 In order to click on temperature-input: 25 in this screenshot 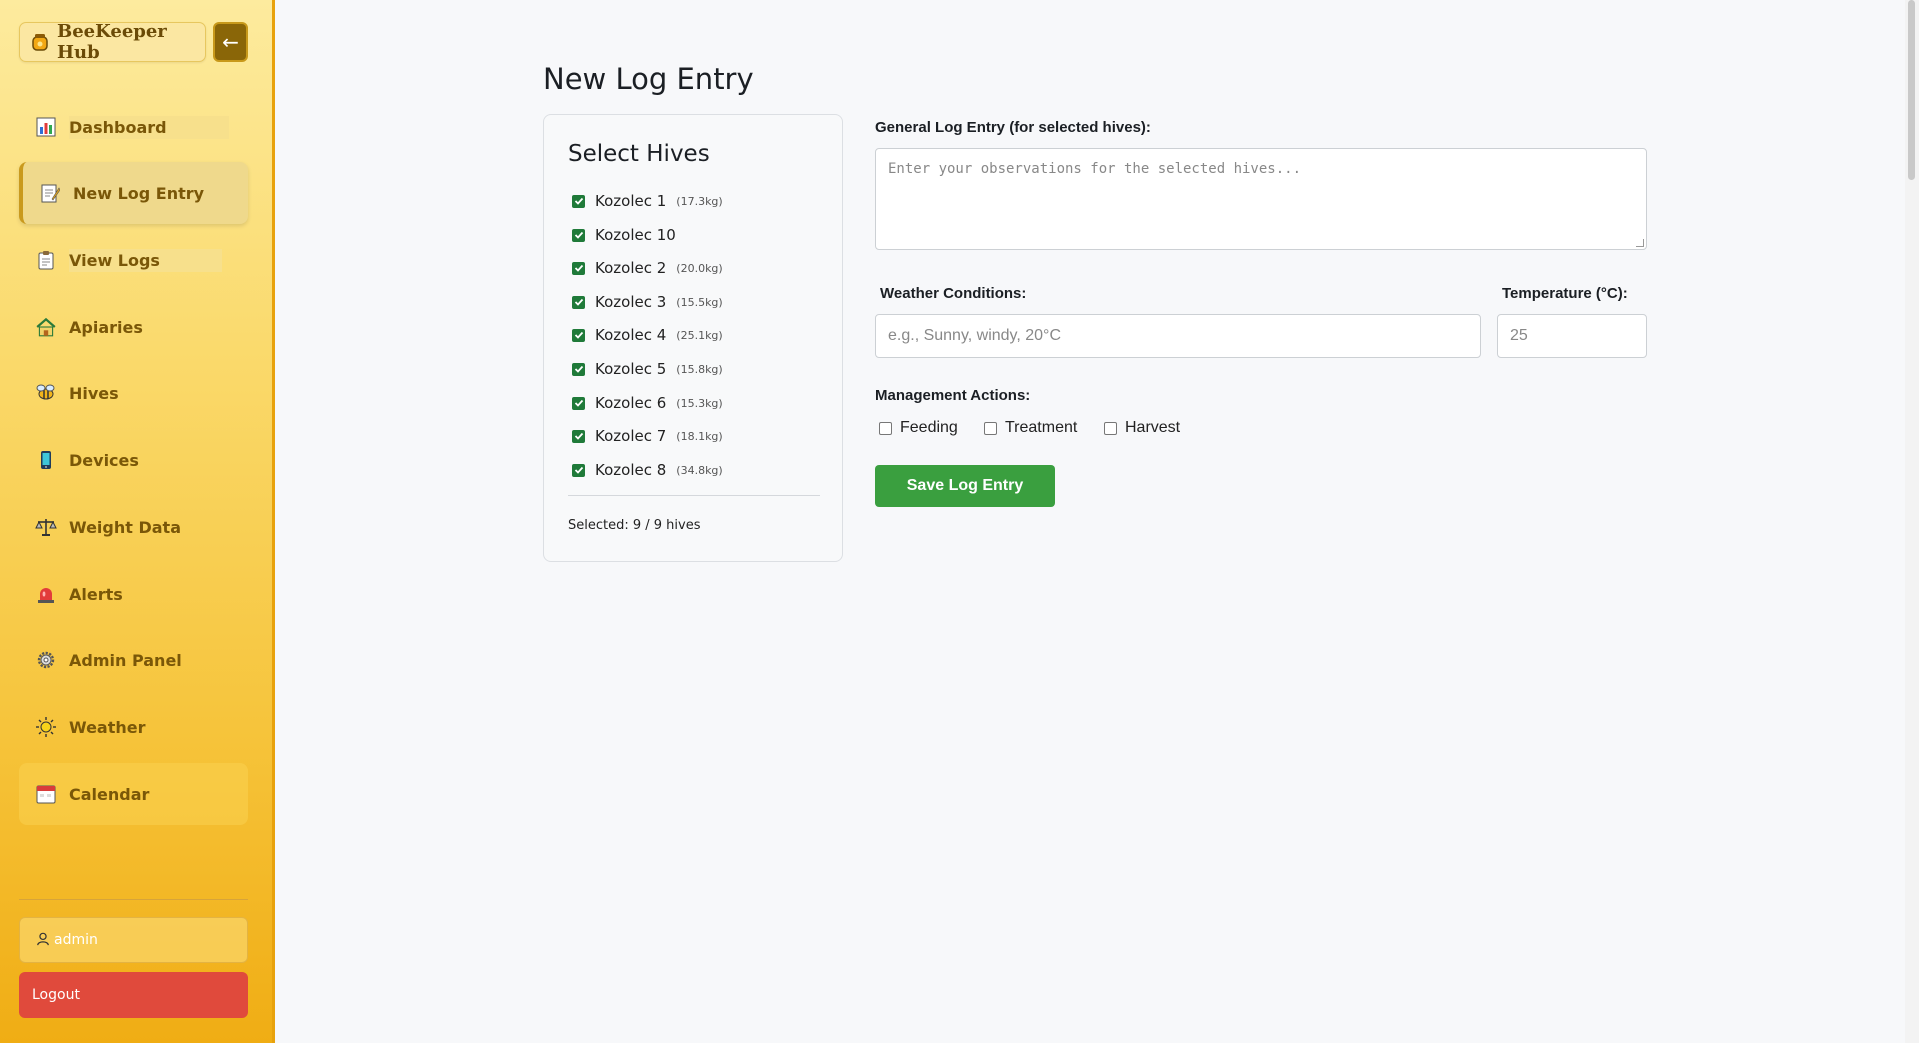, I will do `click(1572, 336)`.